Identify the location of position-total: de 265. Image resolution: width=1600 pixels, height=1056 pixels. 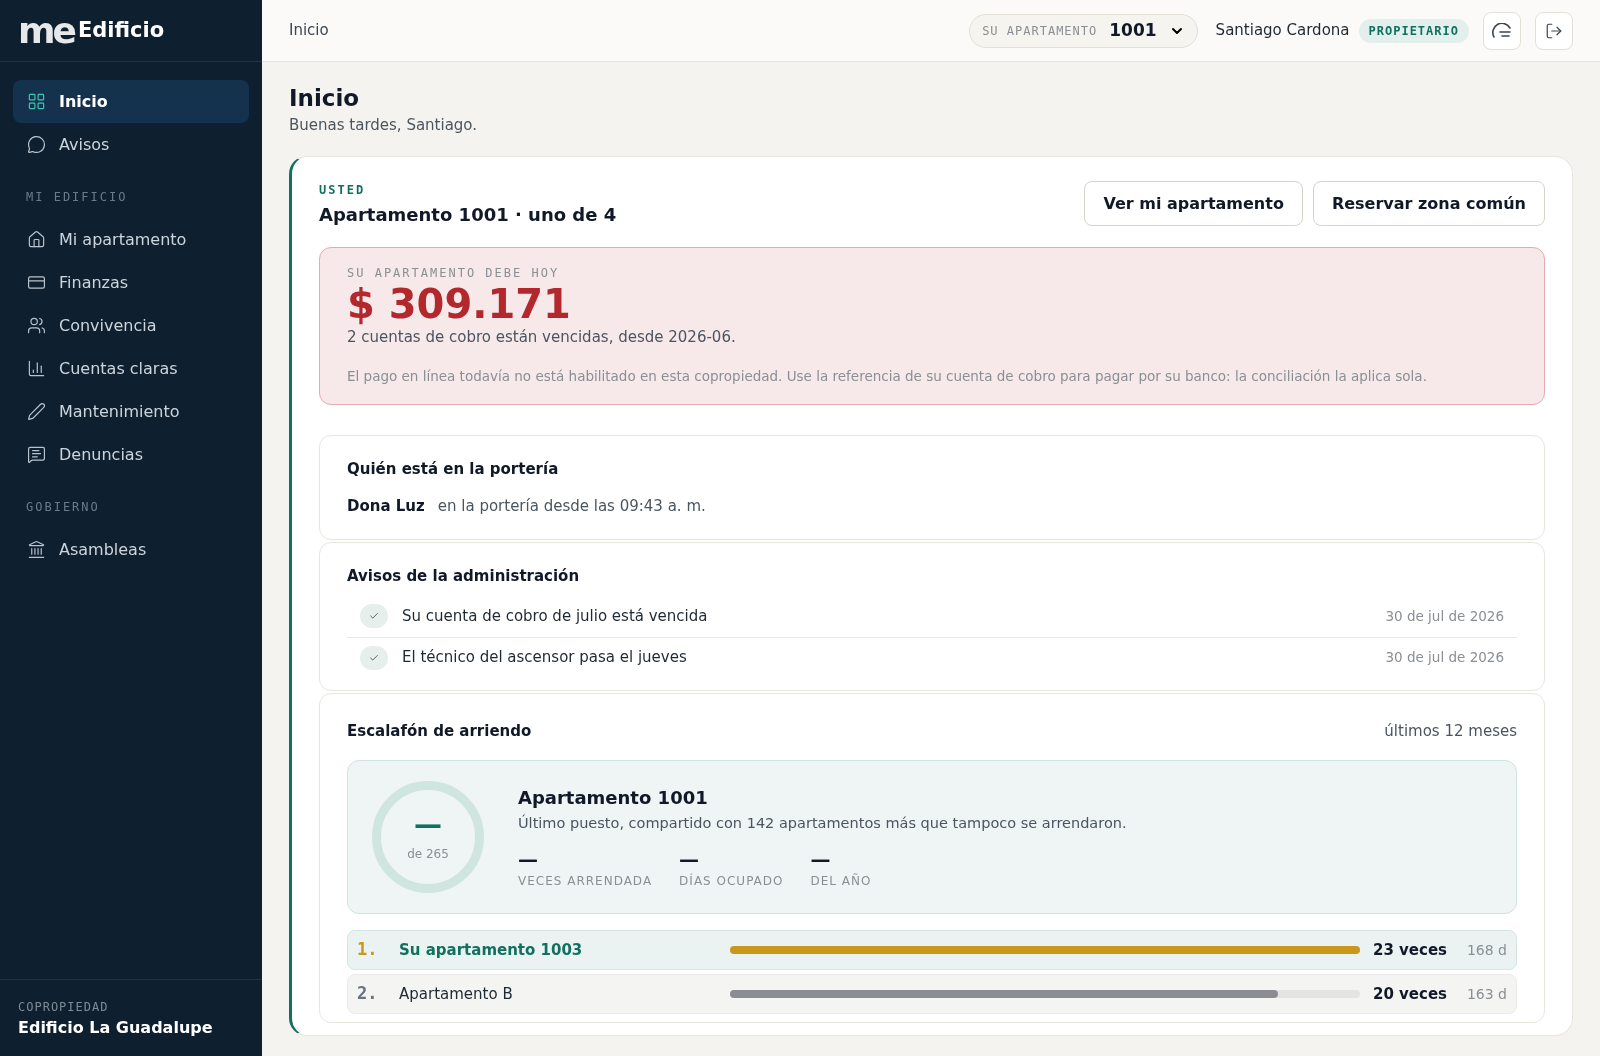
(428, 854).